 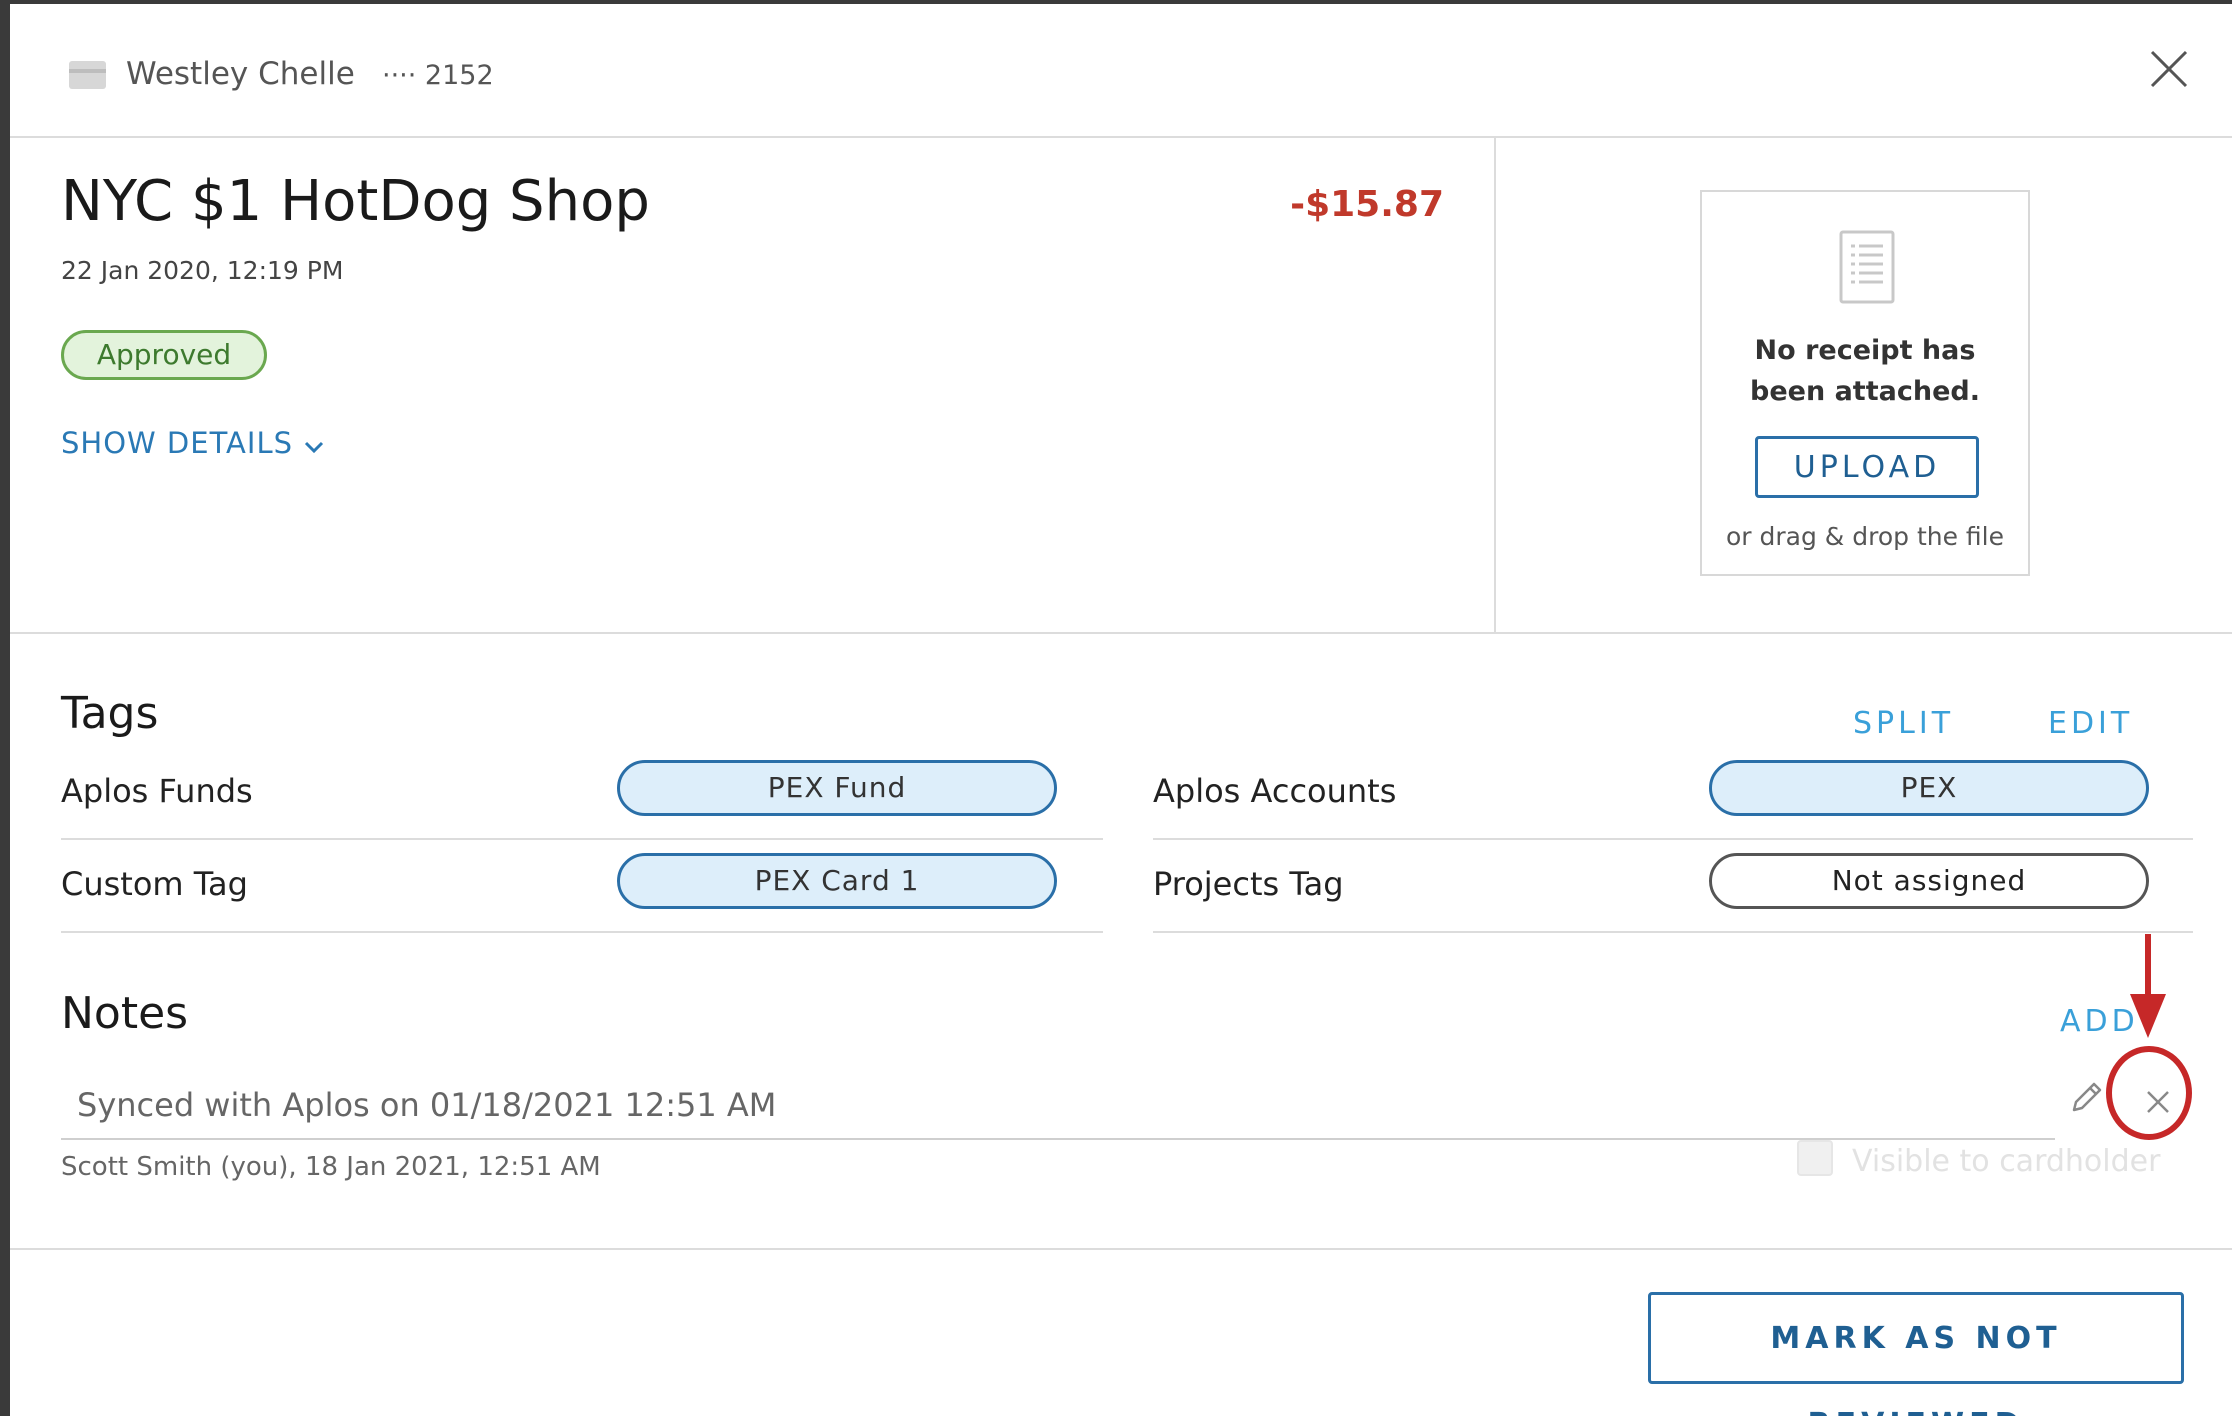 I want to click on transaction-amount: -$15.87, so click(x=1367, y=204).